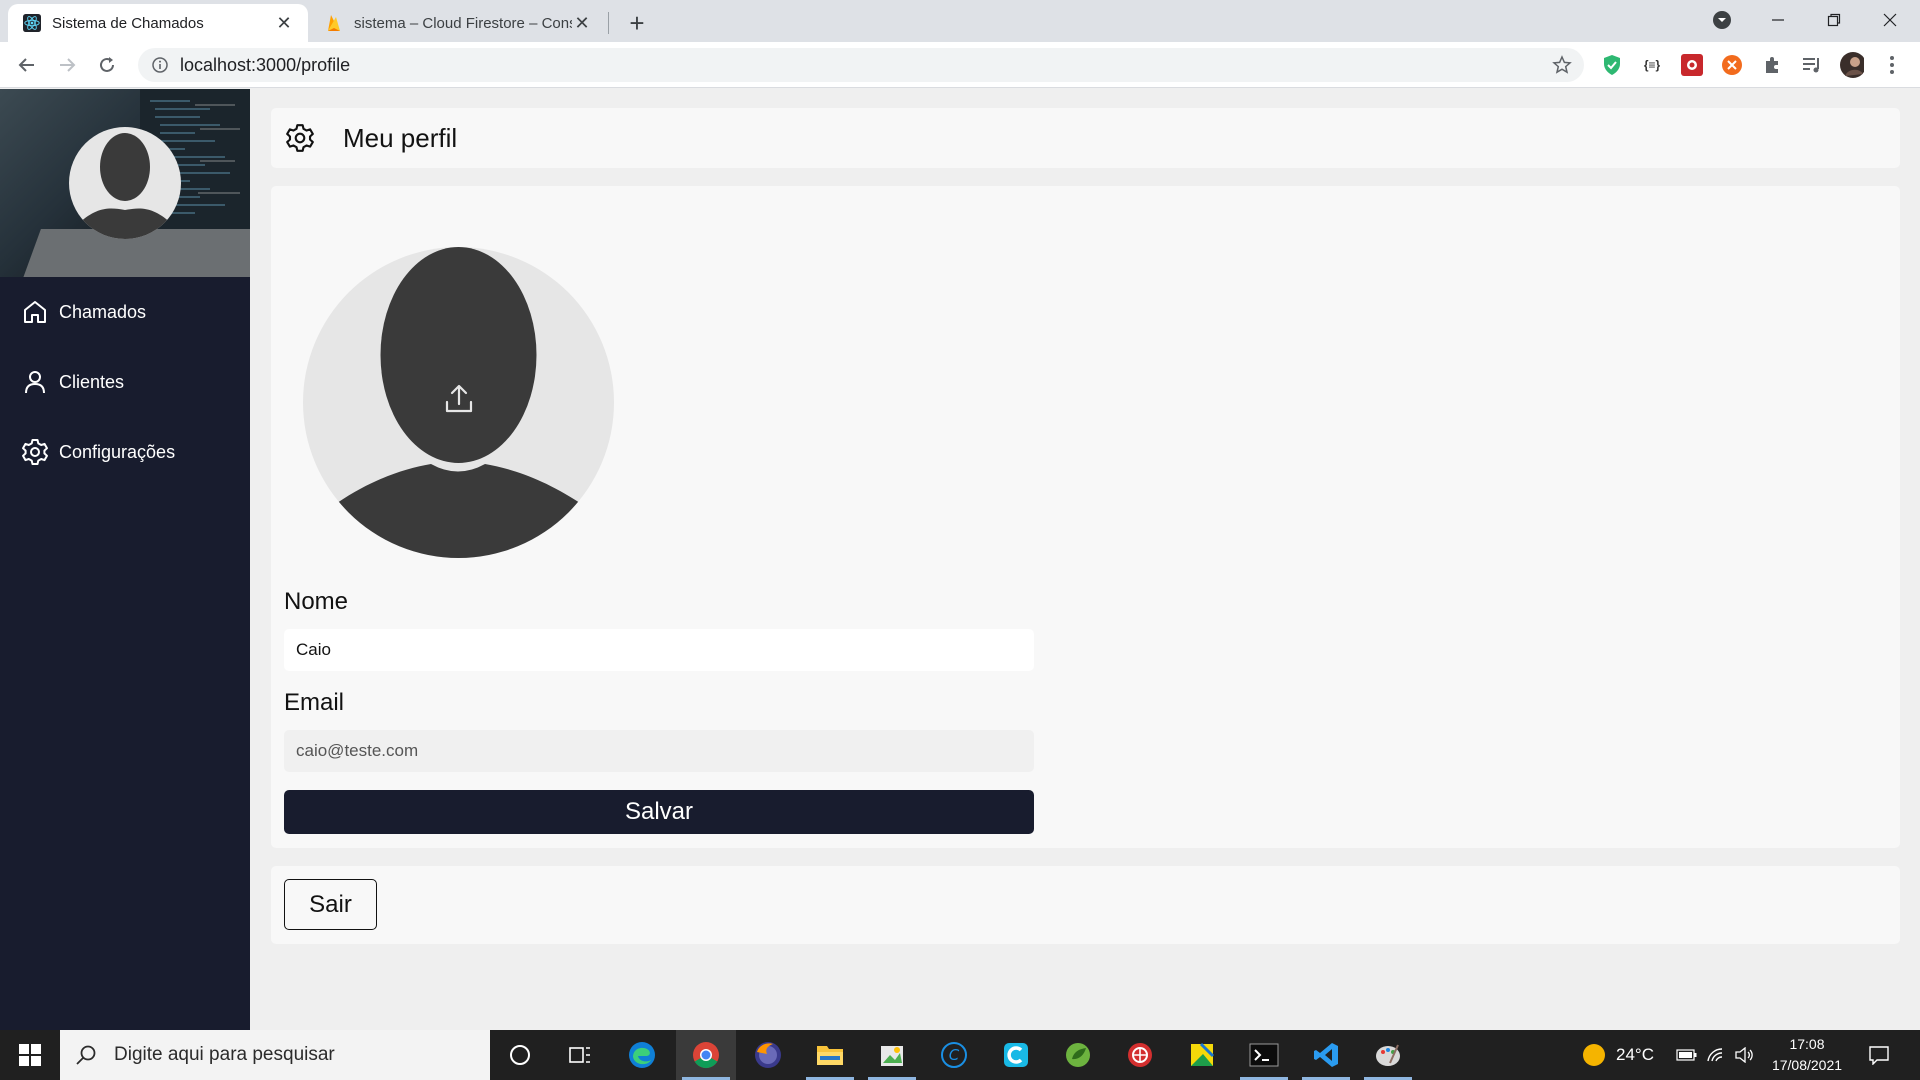 The image size is (1920, 1080). I want to click on clock-time: 17:08, so click(1807, 1044).